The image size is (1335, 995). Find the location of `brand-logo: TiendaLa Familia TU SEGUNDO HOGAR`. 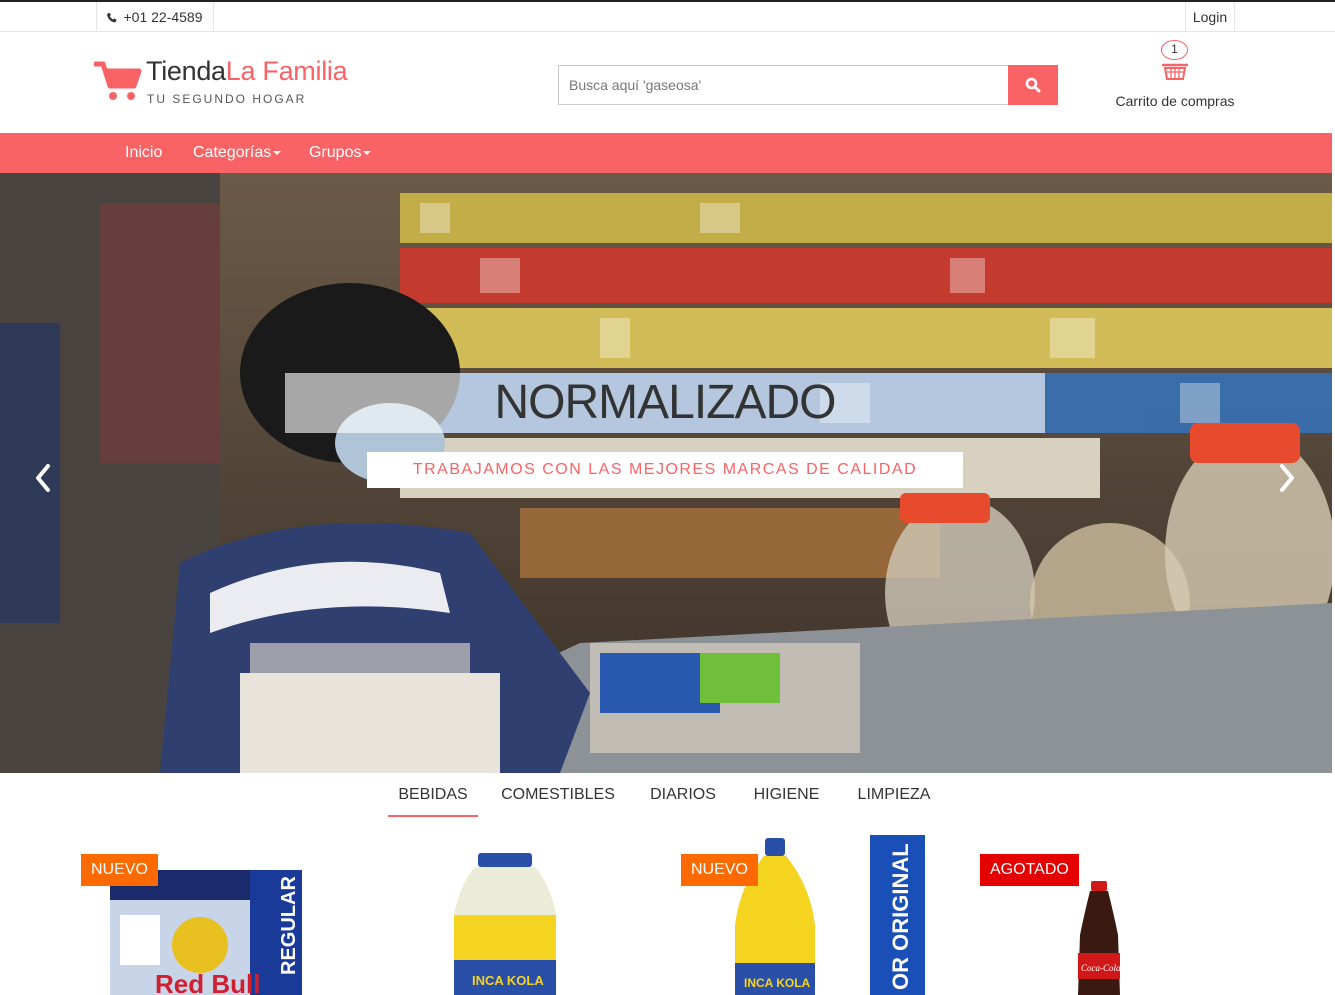

brand-logo: TiendaLa Familia TU SEGUNDO HOGAR is located at coordinates (234, 84).